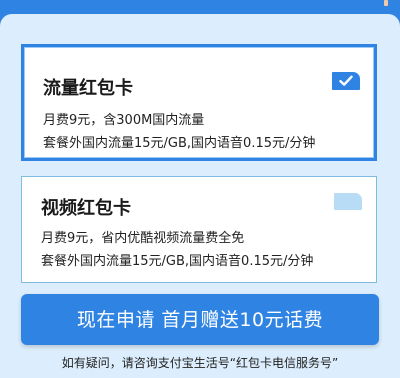 Image resolution: width=400 pixels, height=378 pixels. Describe the element at coordinates (124, 120) in the screenshot. I see `plan-card-price: 月费9元，含300M国内流量` at that location.